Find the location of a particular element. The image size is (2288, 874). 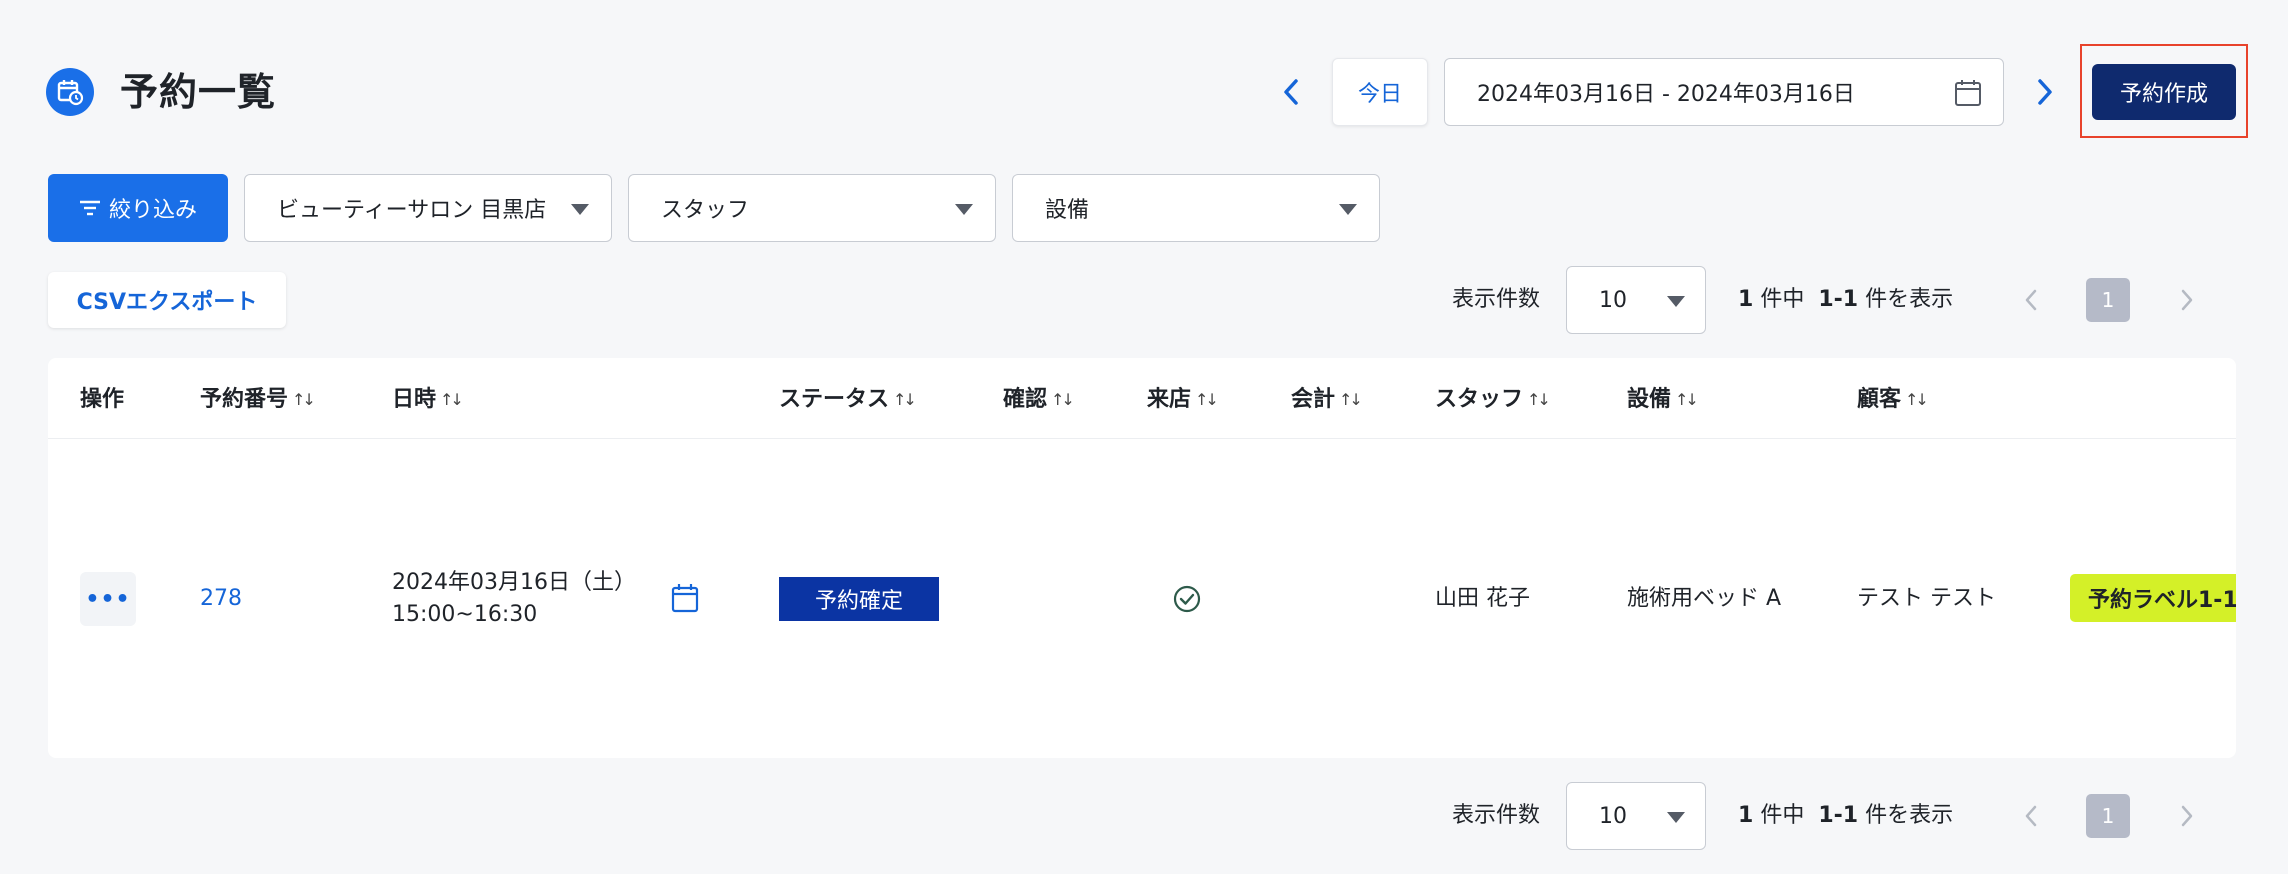

column-header-confirm: 確認 ↑↓ is located at coordinates (1039, 400).